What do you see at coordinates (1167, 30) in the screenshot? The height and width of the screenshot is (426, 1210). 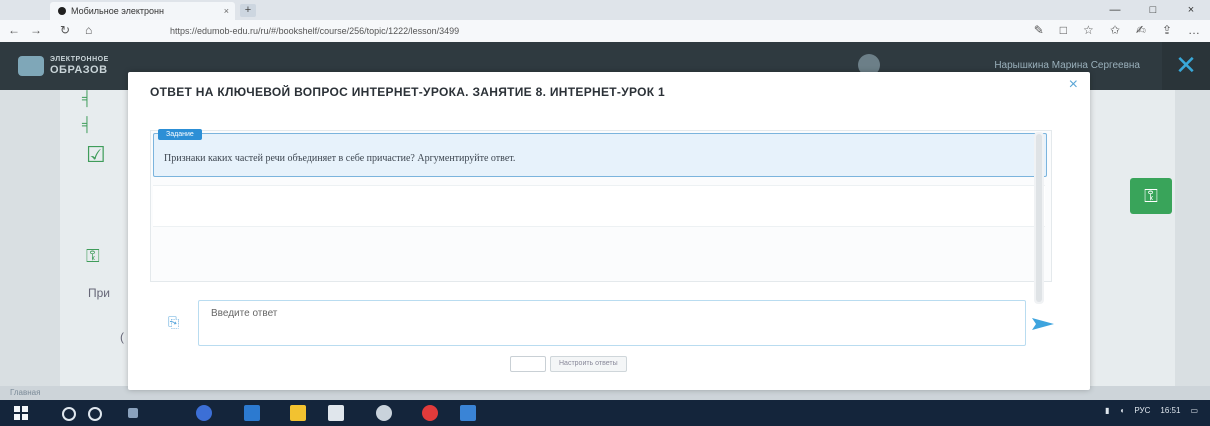 I see `share-icon: ⇪` at bounding box center [1167, 30].